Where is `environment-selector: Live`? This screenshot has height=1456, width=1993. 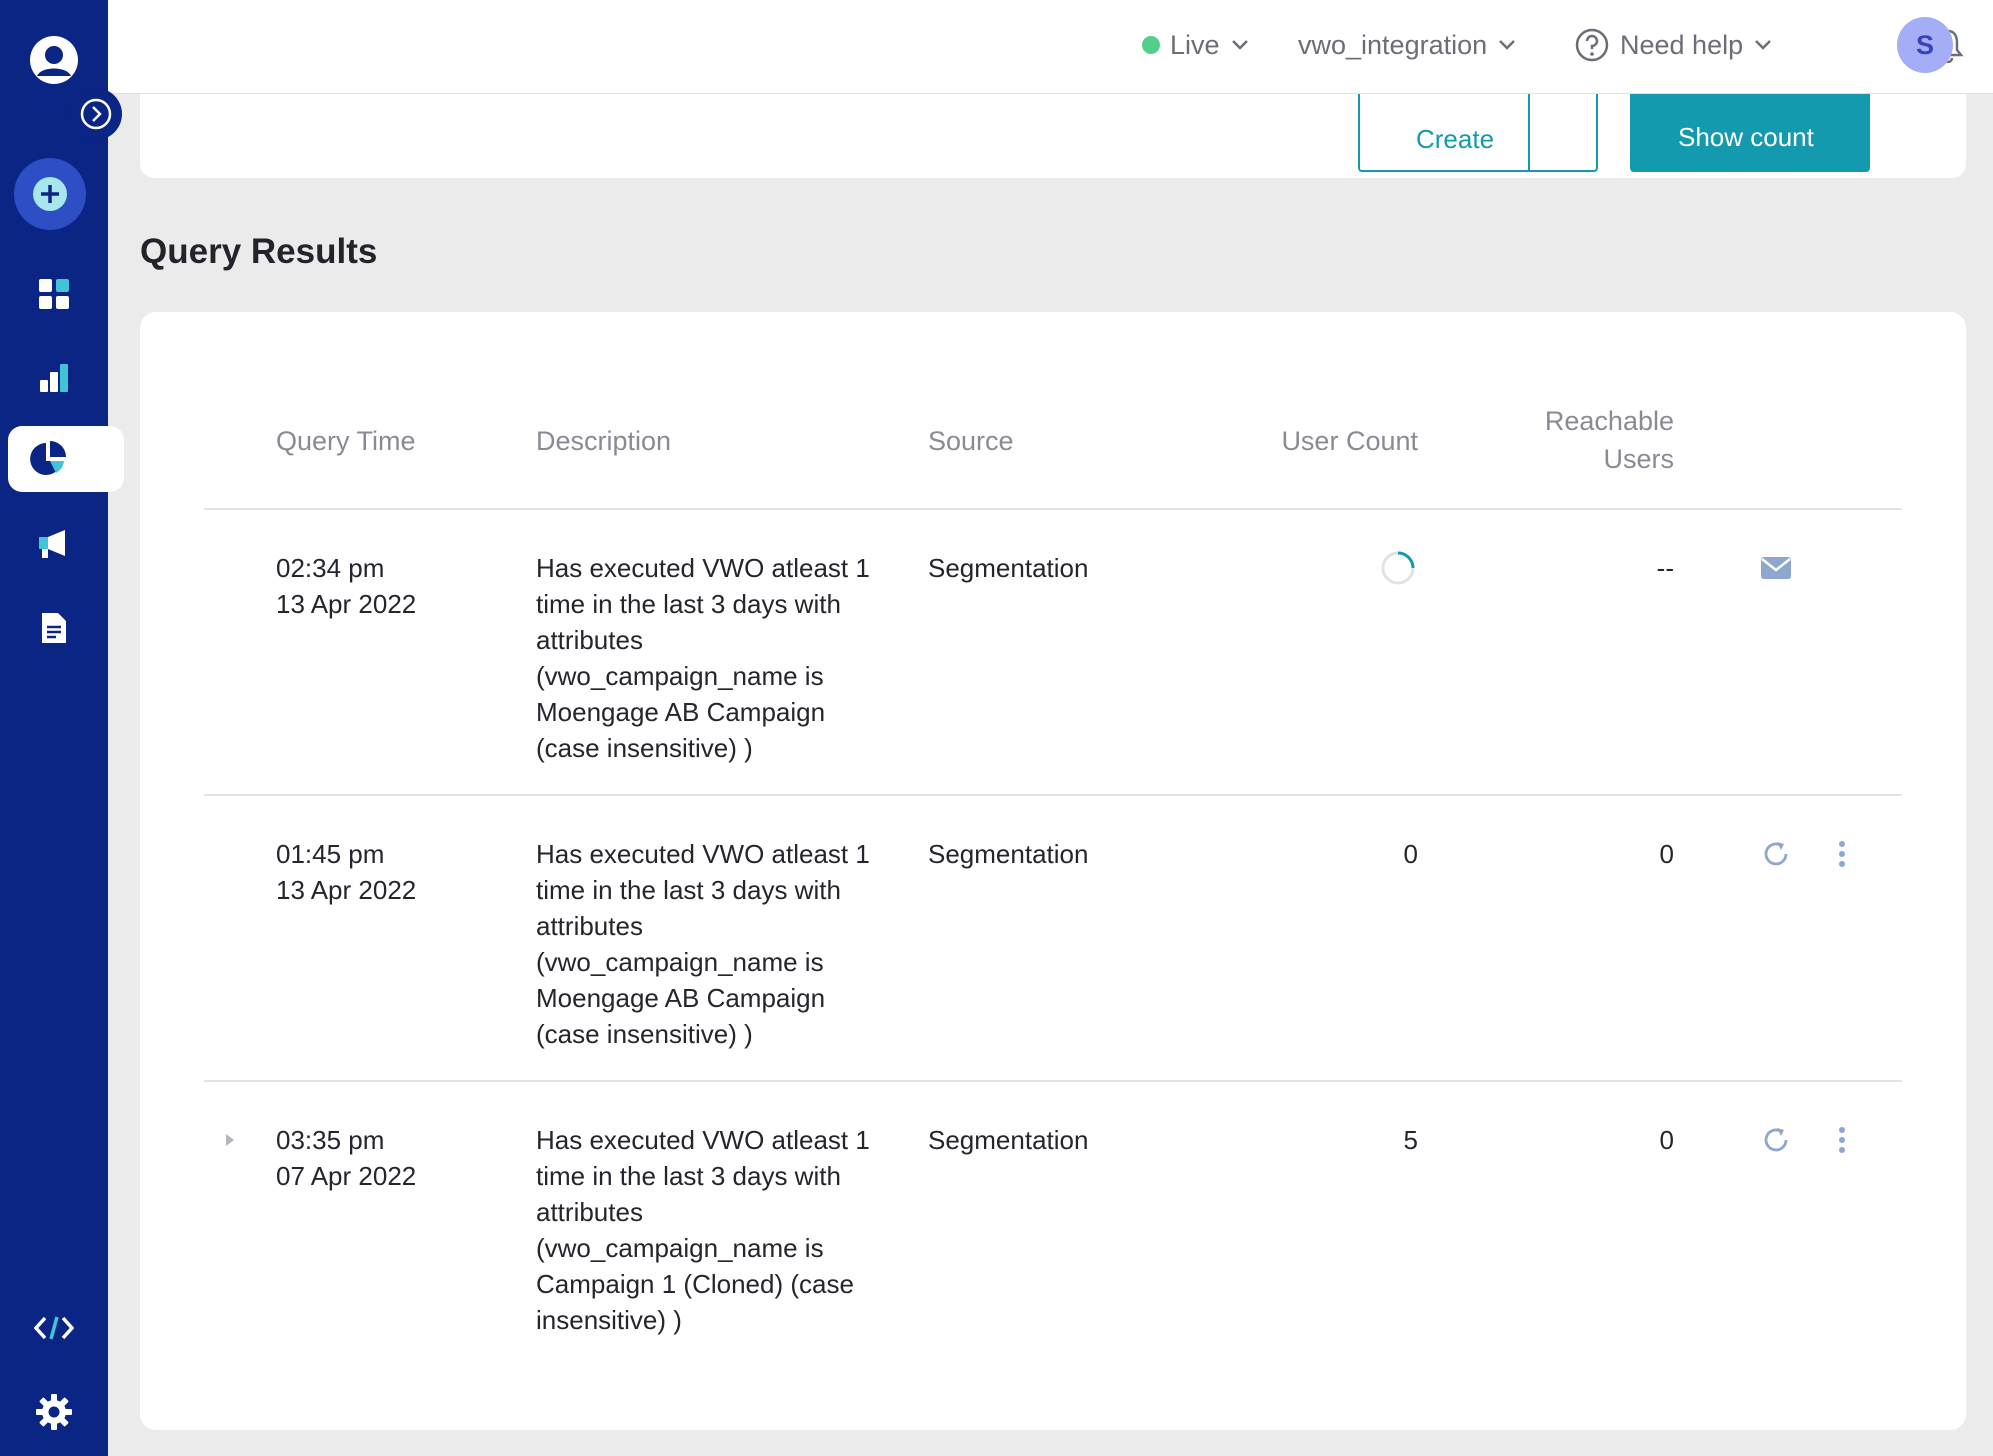 environment-selector: Live is located at coordinates (1196, 45).